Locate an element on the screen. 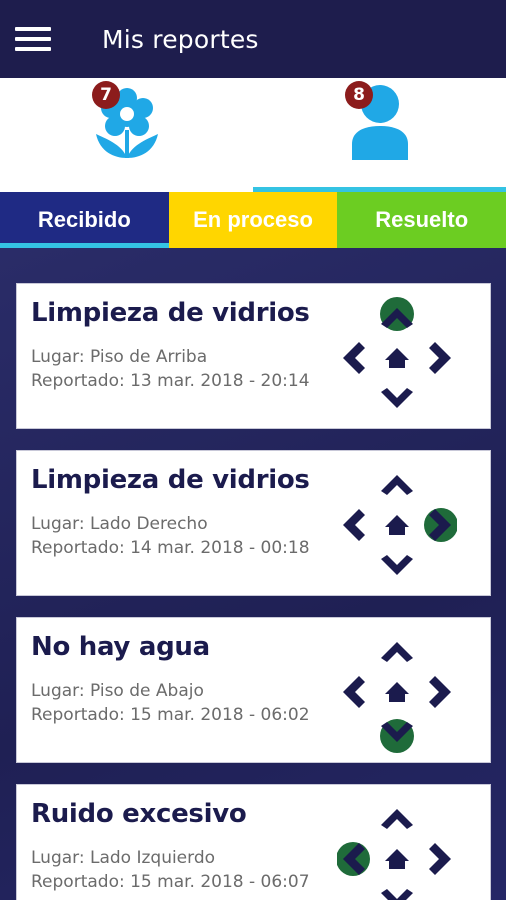 This screenshot has height=900, width=506. report-place: Lugar: Piso de Abajo is located at coordinates (117, 691).